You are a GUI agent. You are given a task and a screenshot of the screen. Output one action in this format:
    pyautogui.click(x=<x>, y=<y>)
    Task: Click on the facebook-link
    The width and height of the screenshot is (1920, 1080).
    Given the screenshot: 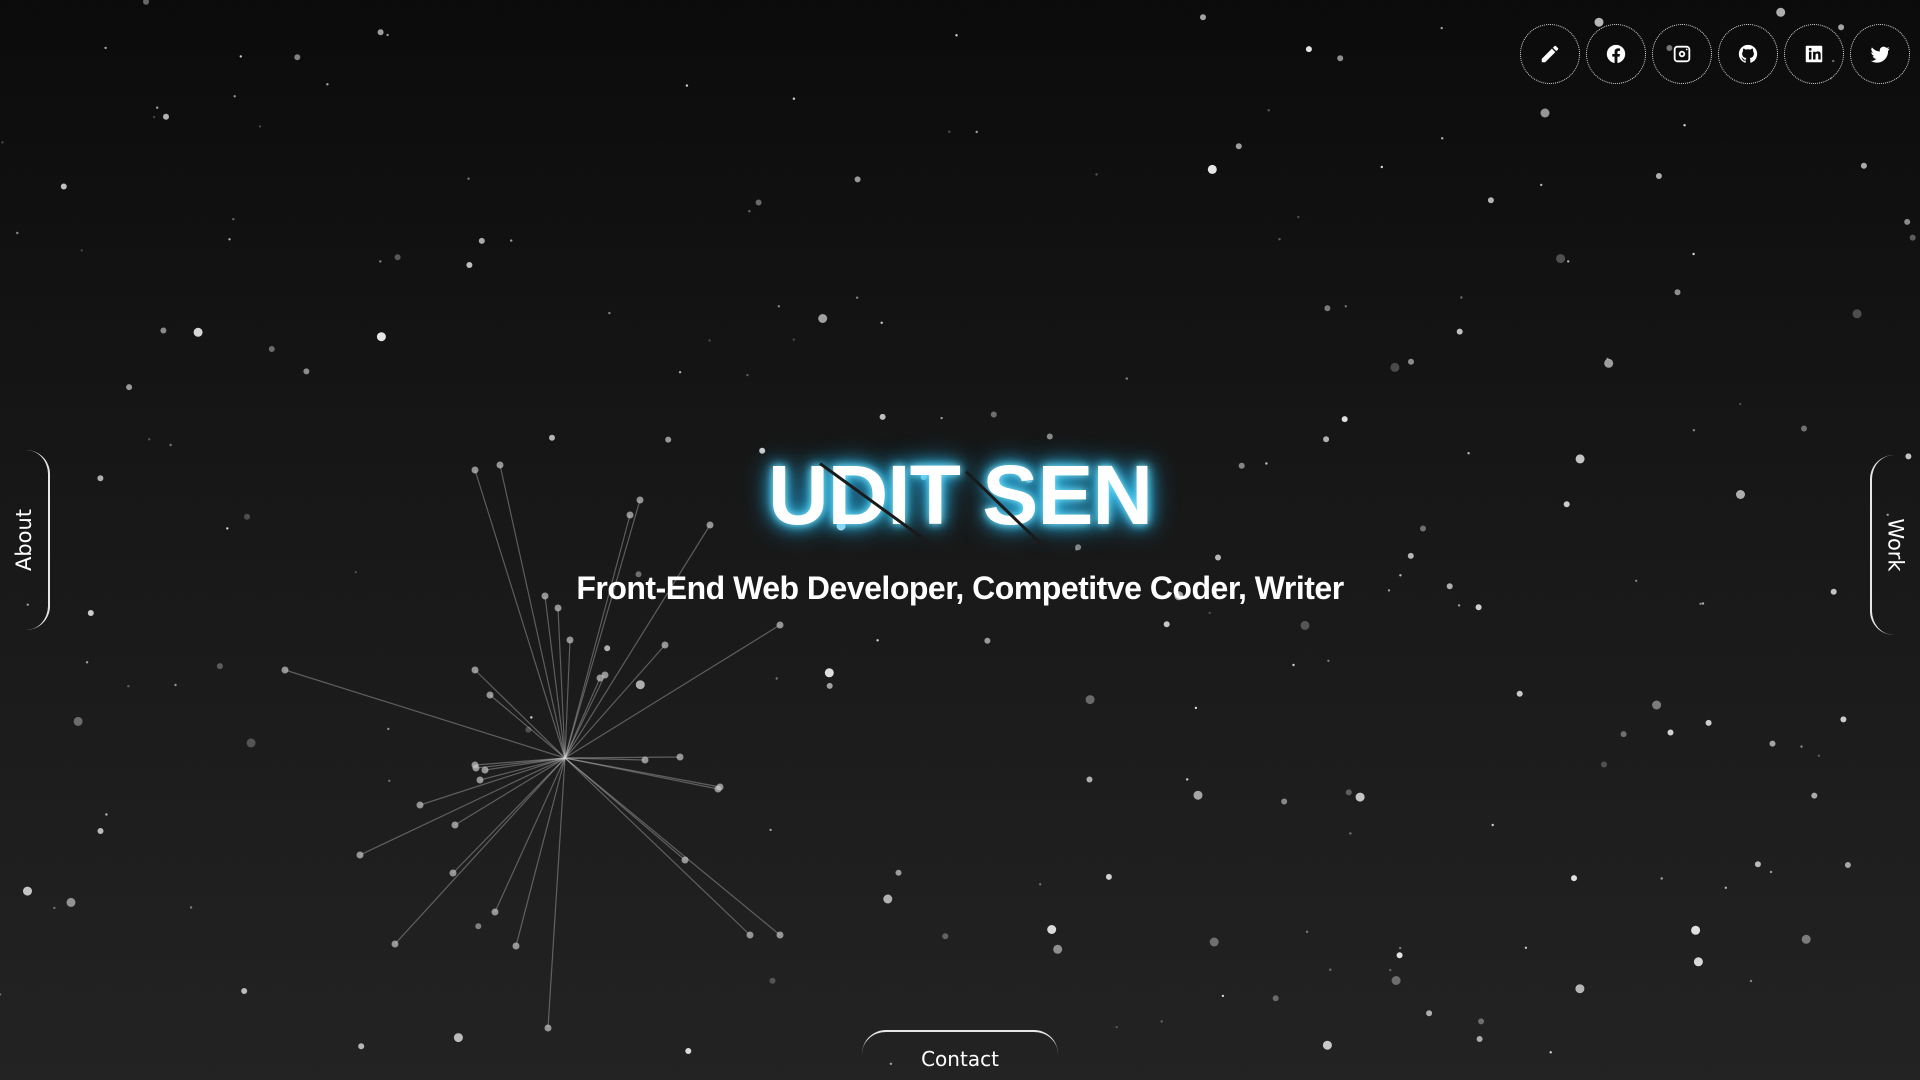 What is the action you would take?
    pyautogui.click(x=1616, y=54)
    